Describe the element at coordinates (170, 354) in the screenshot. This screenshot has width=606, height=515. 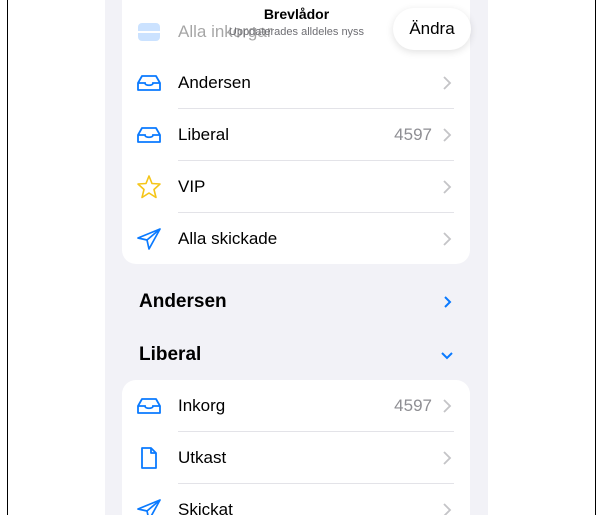
I see `section-title: Liberal` at that location.